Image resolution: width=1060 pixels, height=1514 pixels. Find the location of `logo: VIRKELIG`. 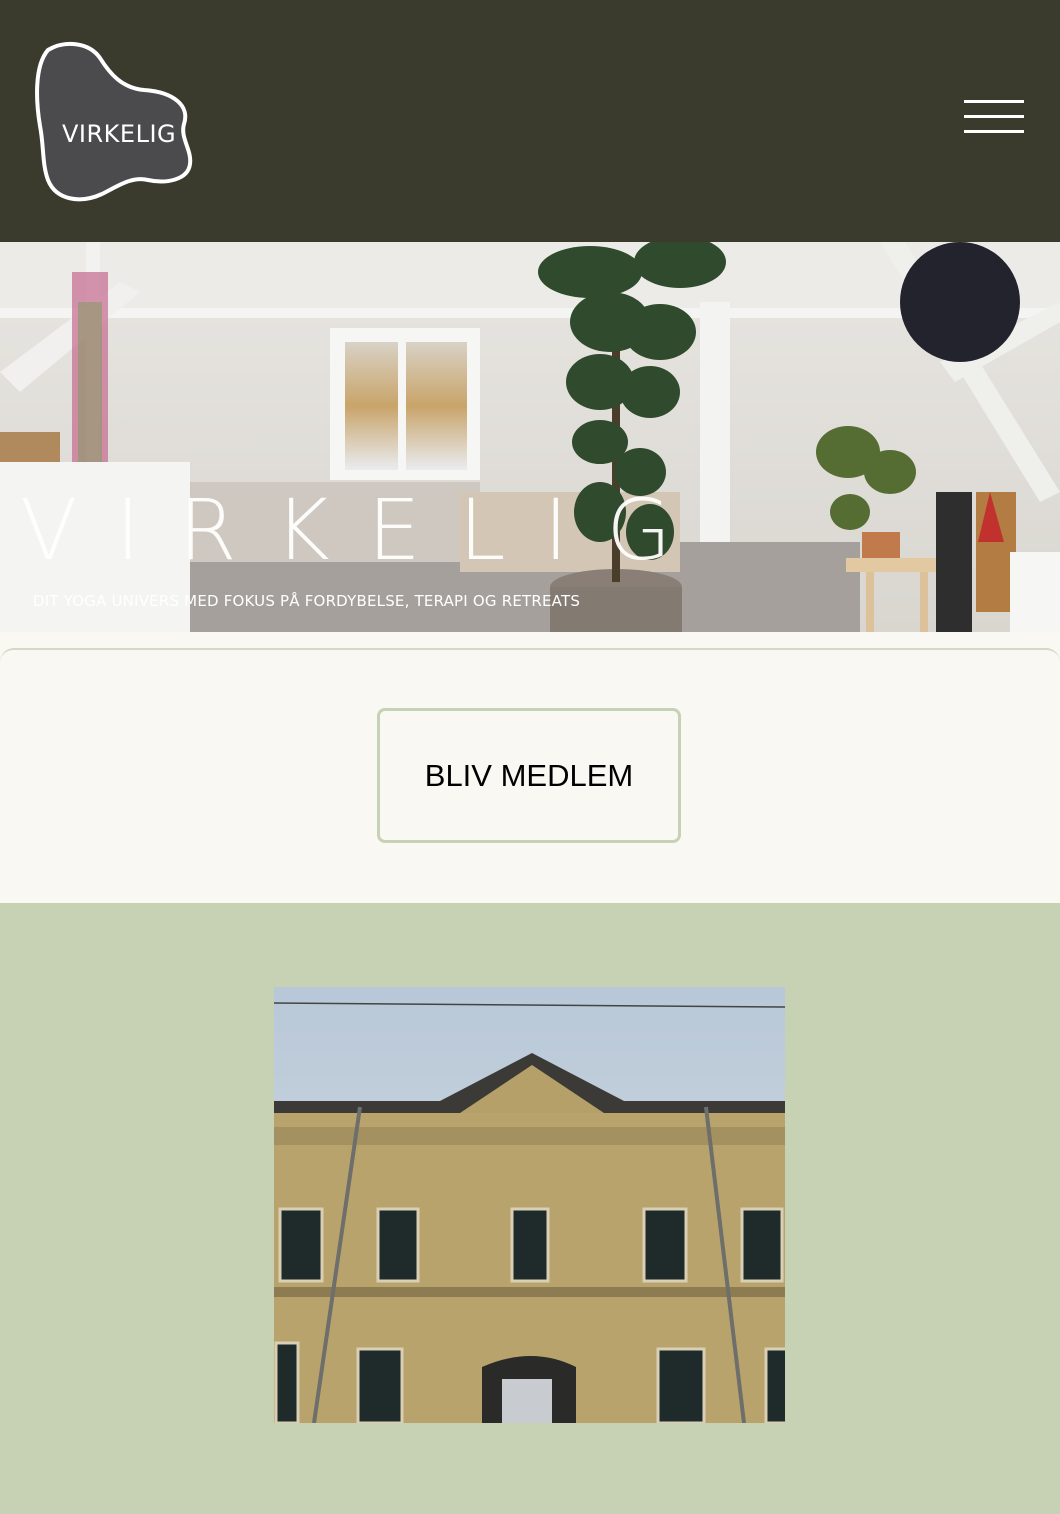

logo: VIRKELIG is located at coordinates (115, 122).